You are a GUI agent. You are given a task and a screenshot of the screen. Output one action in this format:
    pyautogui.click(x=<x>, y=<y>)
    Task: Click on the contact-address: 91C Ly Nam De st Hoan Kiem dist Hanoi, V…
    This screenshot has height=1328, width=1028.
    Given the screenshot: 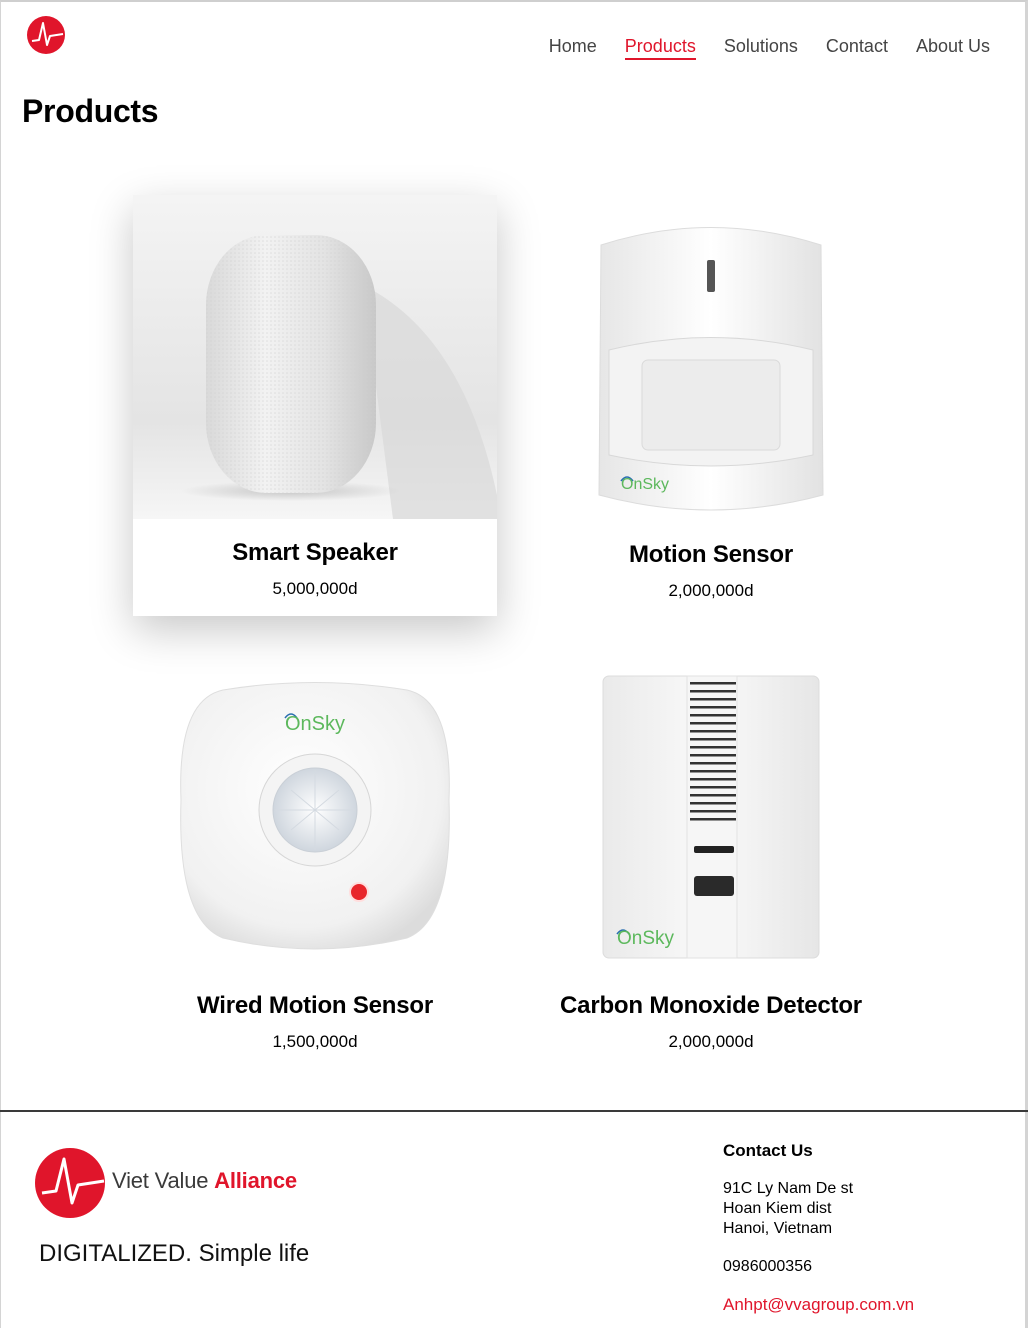 What is the action you would take?
    pyautogui.click(x=818, y=1209)
    